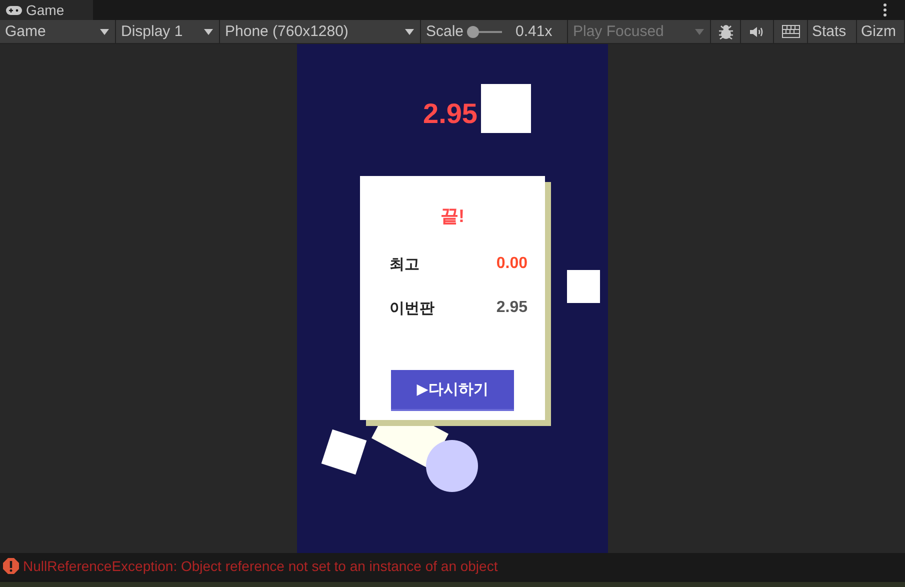 The width and height of the screenshot is (905, 587). Describe the element at coordinates (320, 31) in the screenshot. I see `dropdown: Phone (760x1280)` at that location.